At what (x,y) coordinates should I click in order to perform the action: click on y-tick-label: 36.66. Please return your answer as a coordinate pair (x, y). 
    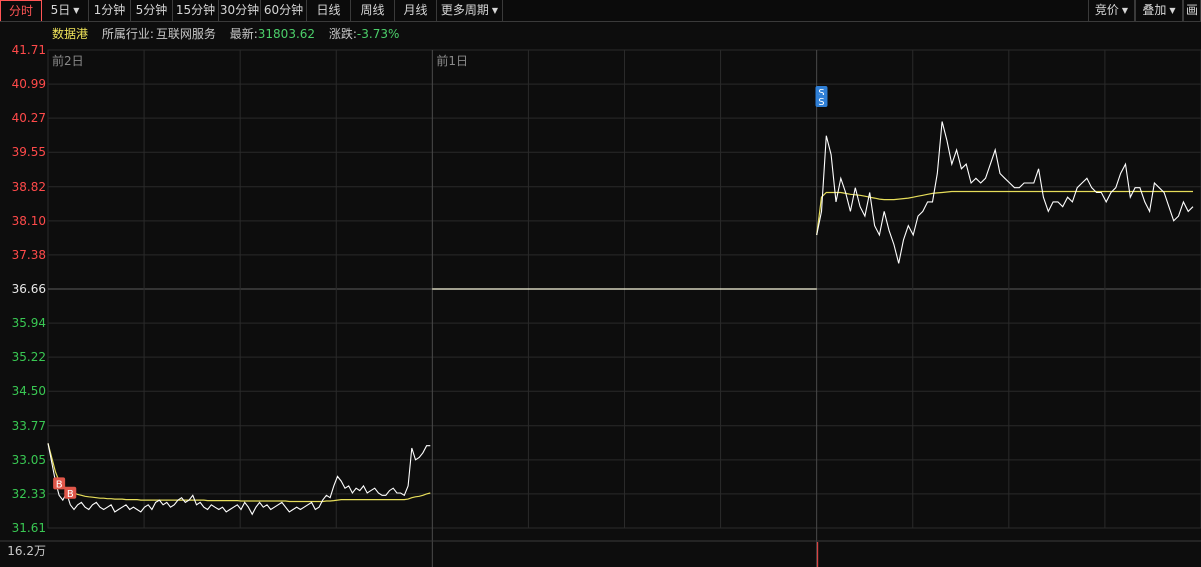
    Looking at the image, I should click on (29, 289).